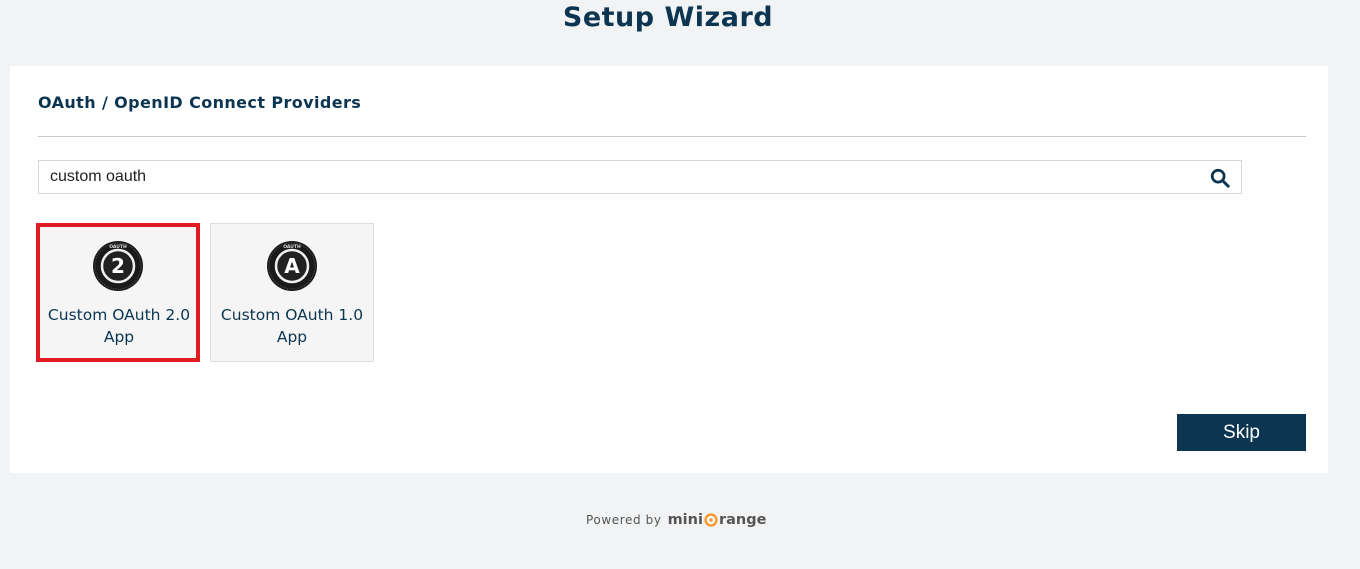 The width and height of the screenshot is (1360, 569). Describe the element at coordinates (624, 520) in the screenshot. I see `powered-by-text: Powered by` at that location.